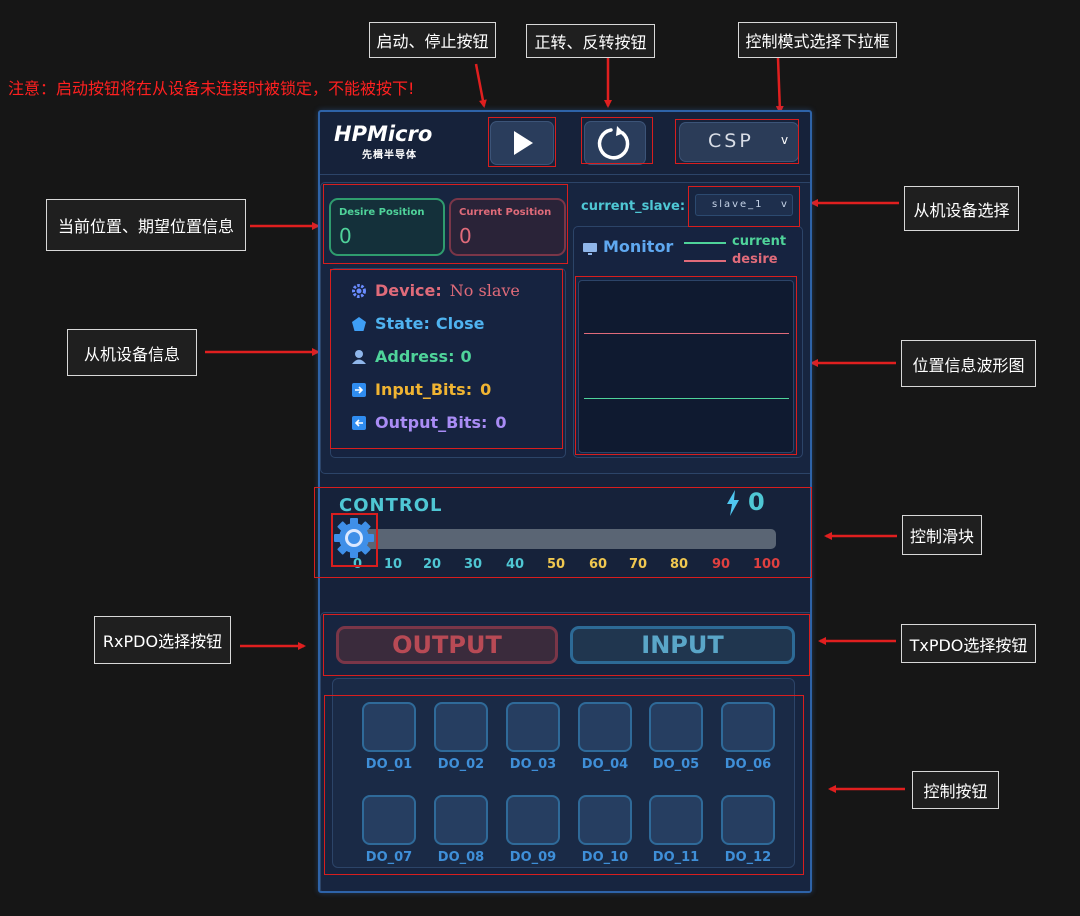 This screenshot has height=916, width=1080. Describe the element at coordinates (432, 40) in the screenshot. I see `callout-start-stop: 启动、停止按钮` at that location.